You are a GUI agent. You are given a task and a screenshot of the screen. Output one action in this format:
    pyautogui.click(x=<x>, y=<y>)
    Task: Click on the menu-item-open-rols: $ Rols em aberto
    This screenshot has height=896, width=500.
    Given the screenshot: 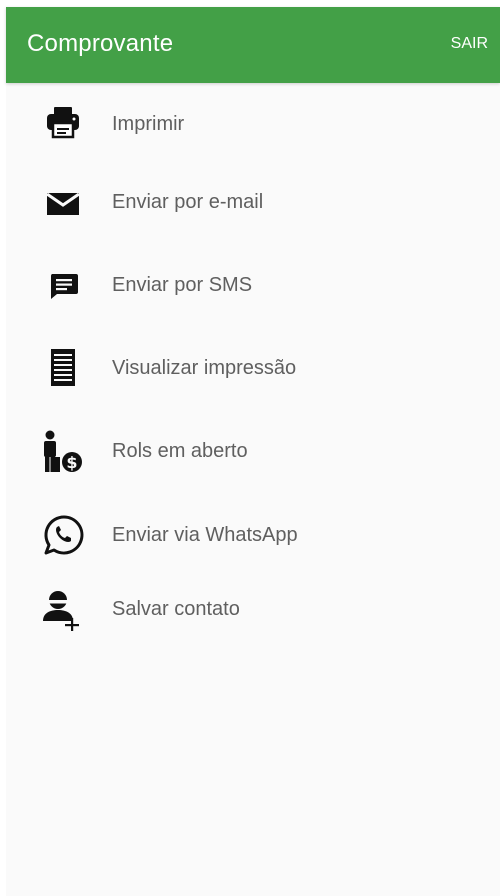 What is the action you would take?
    pyautogui.click(x=253, y=451)
    